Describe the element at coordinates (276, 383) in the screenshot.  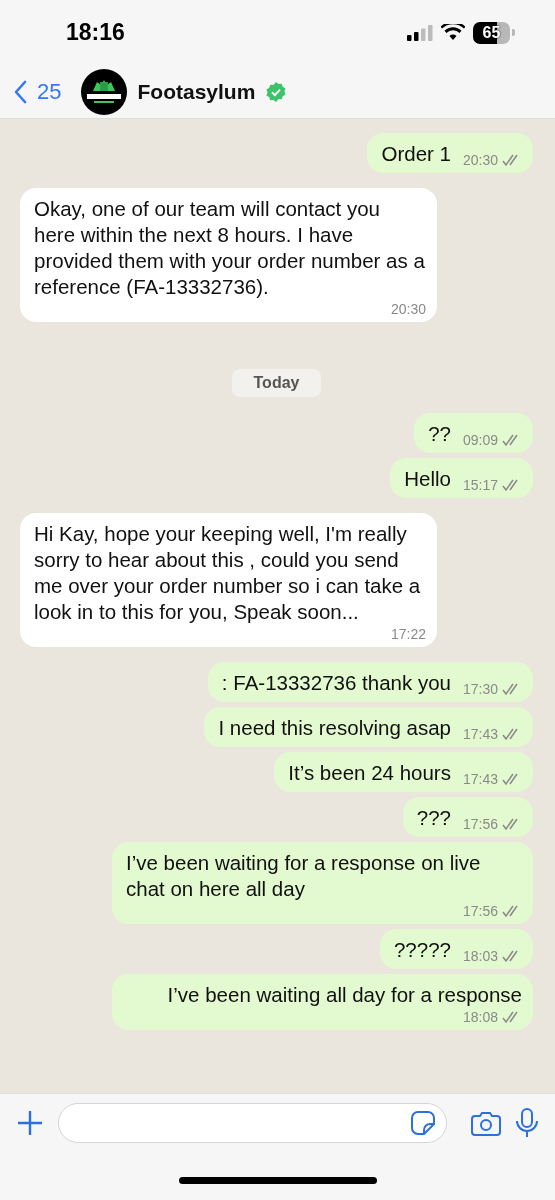
I see `date-separator: Today` at that location.